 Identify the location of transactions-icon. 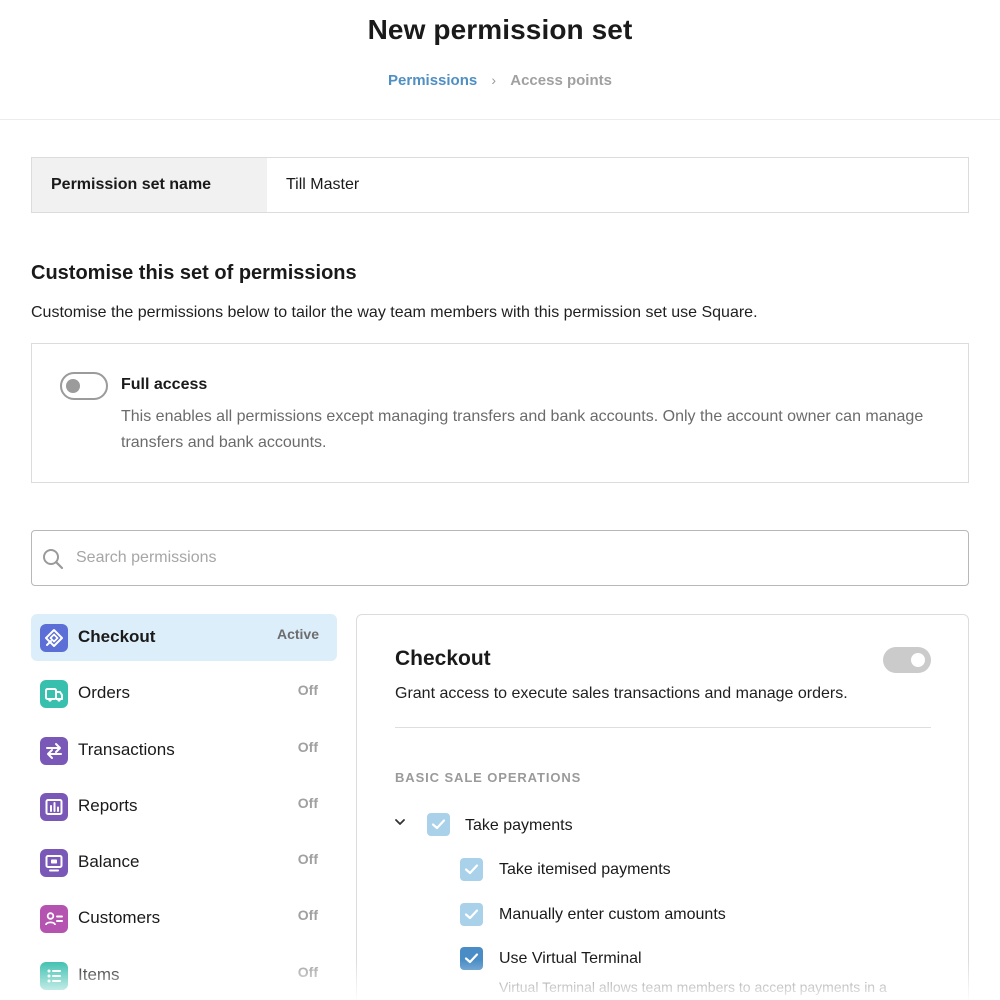
(54, 750).